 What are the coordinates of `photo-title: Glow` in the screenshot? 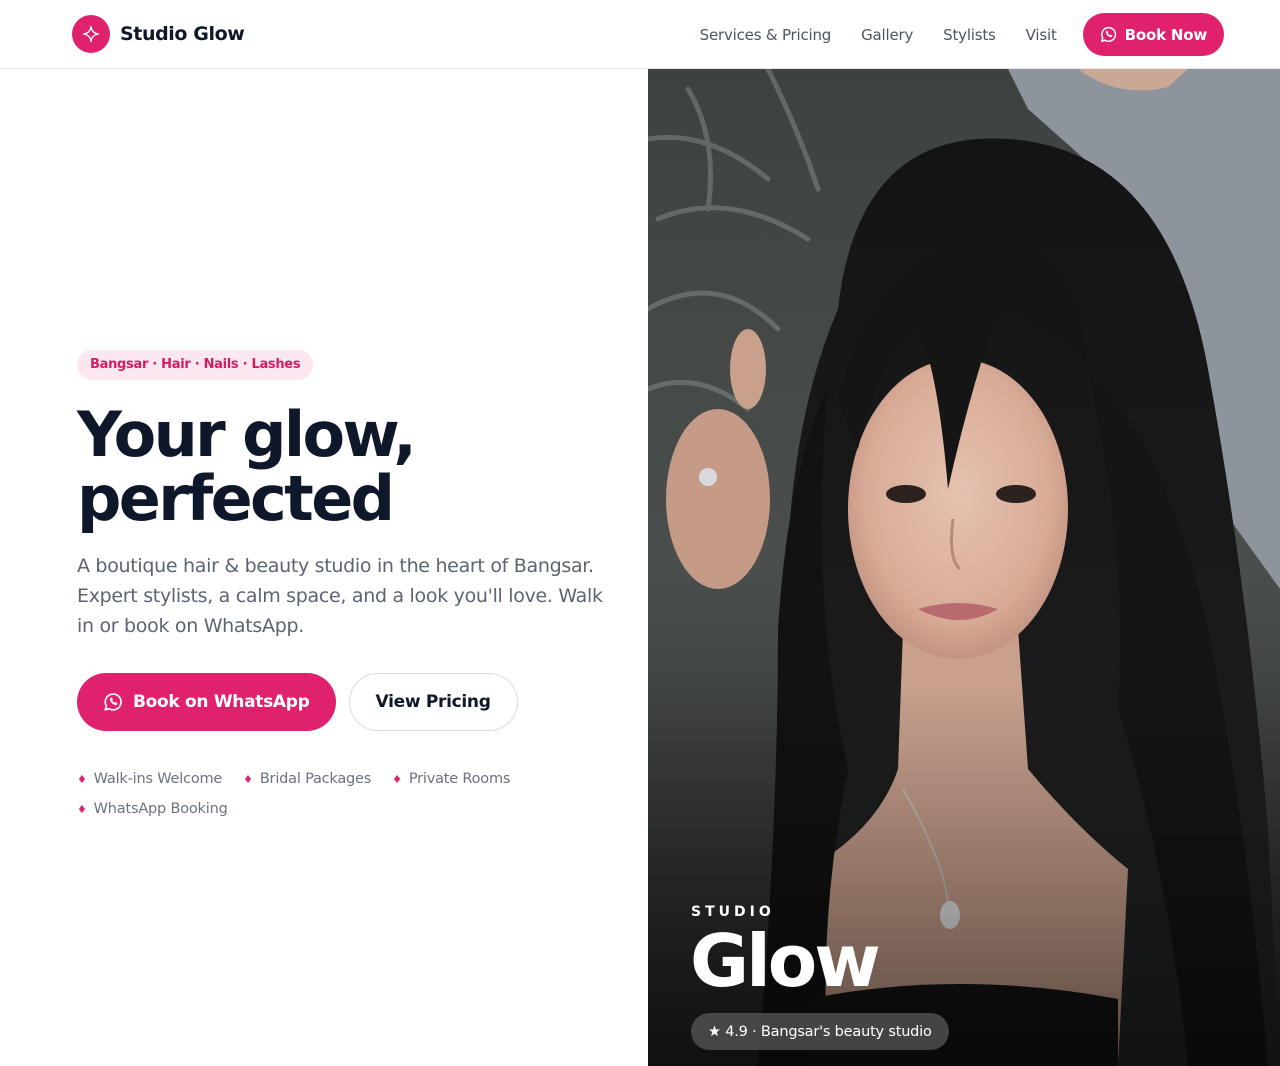 It's located at (785, 961).